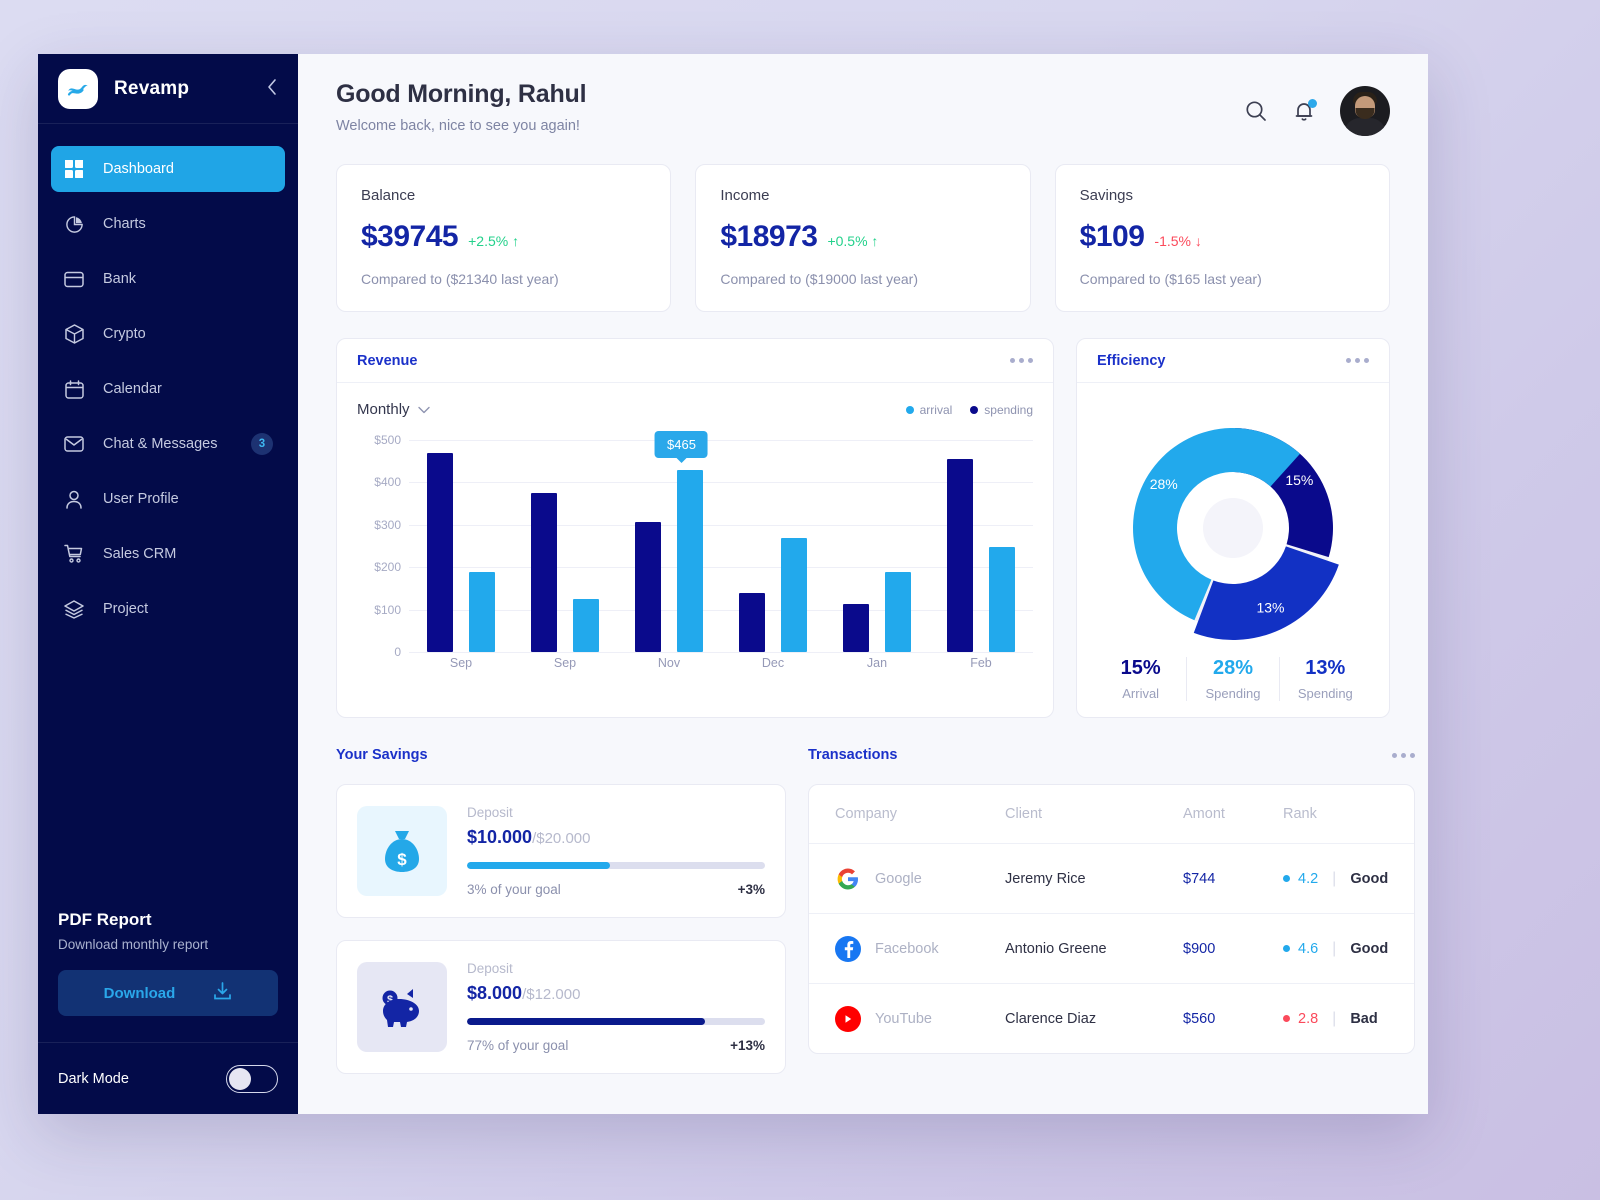 Image resolution: width=1600 pixels, height=1200 pixels. Describe the element at coordinates (721, 663) in the screenshot. I see `x-axis-labels: Sep Sep Nov Dec Jan Feb` at that location.